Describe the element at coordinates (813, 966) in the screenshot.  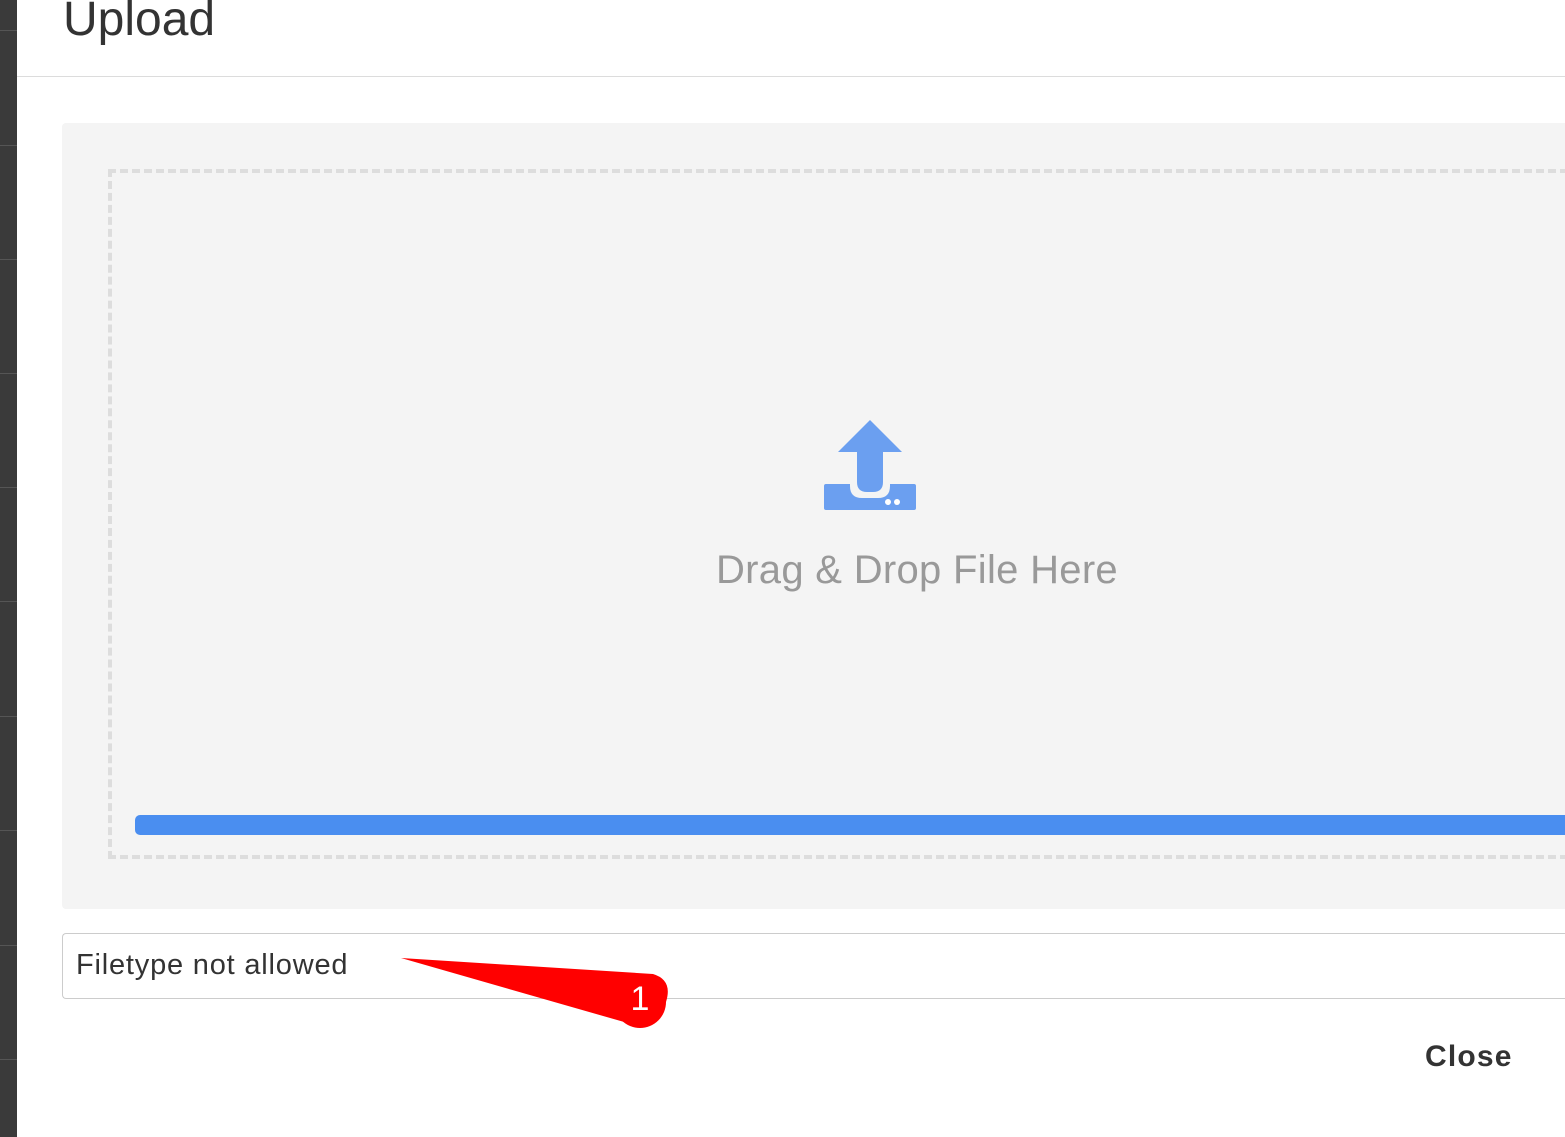
I see `error-message-box: Filetype not allowed` at that location.